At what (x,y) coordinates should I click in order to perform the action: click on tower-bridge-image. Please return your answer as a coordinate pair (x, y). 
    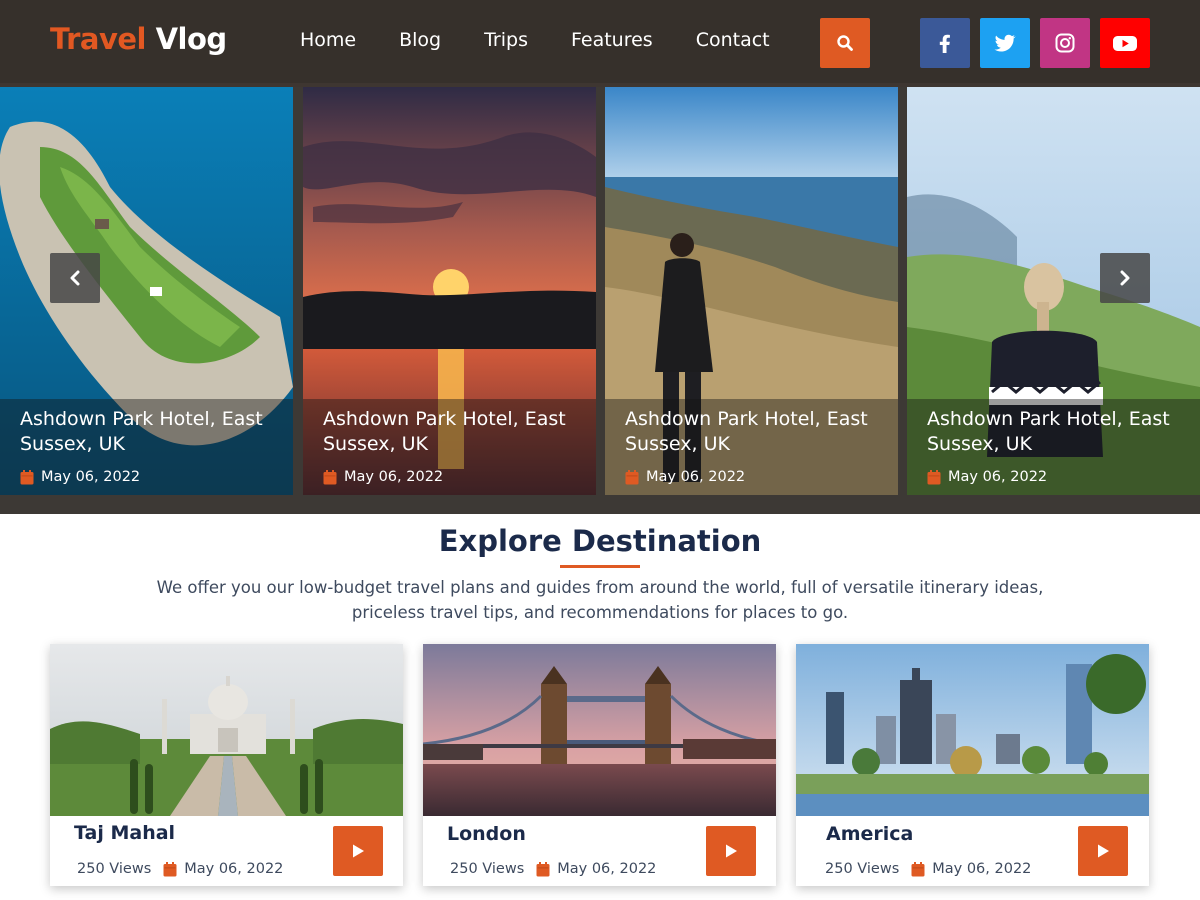
    Looking at the image, I should click on (599, 730).